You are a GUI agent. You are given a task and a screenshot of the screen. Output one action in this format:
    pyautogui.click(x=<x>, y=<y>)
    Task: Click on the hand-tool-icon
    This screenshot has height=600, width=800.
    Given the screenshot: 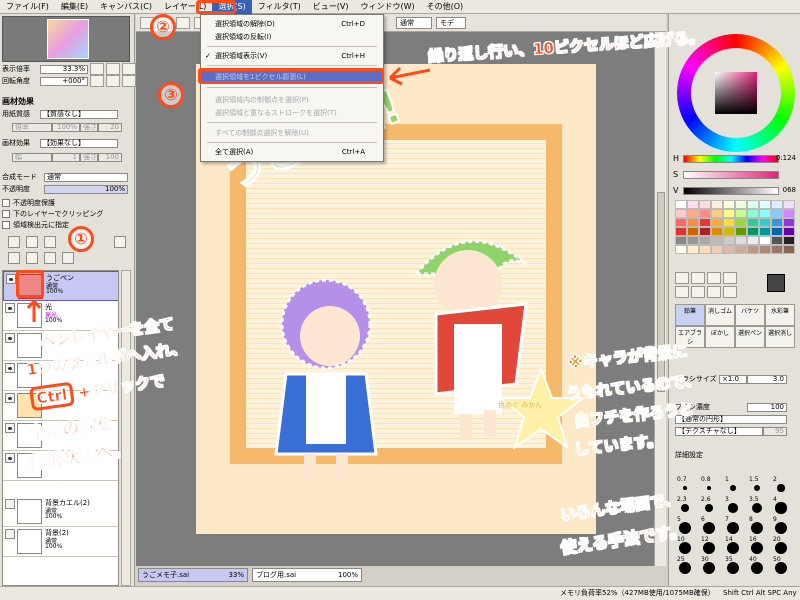 What is the action you would take?
    pyautogui.click(x=730, y=292)
    